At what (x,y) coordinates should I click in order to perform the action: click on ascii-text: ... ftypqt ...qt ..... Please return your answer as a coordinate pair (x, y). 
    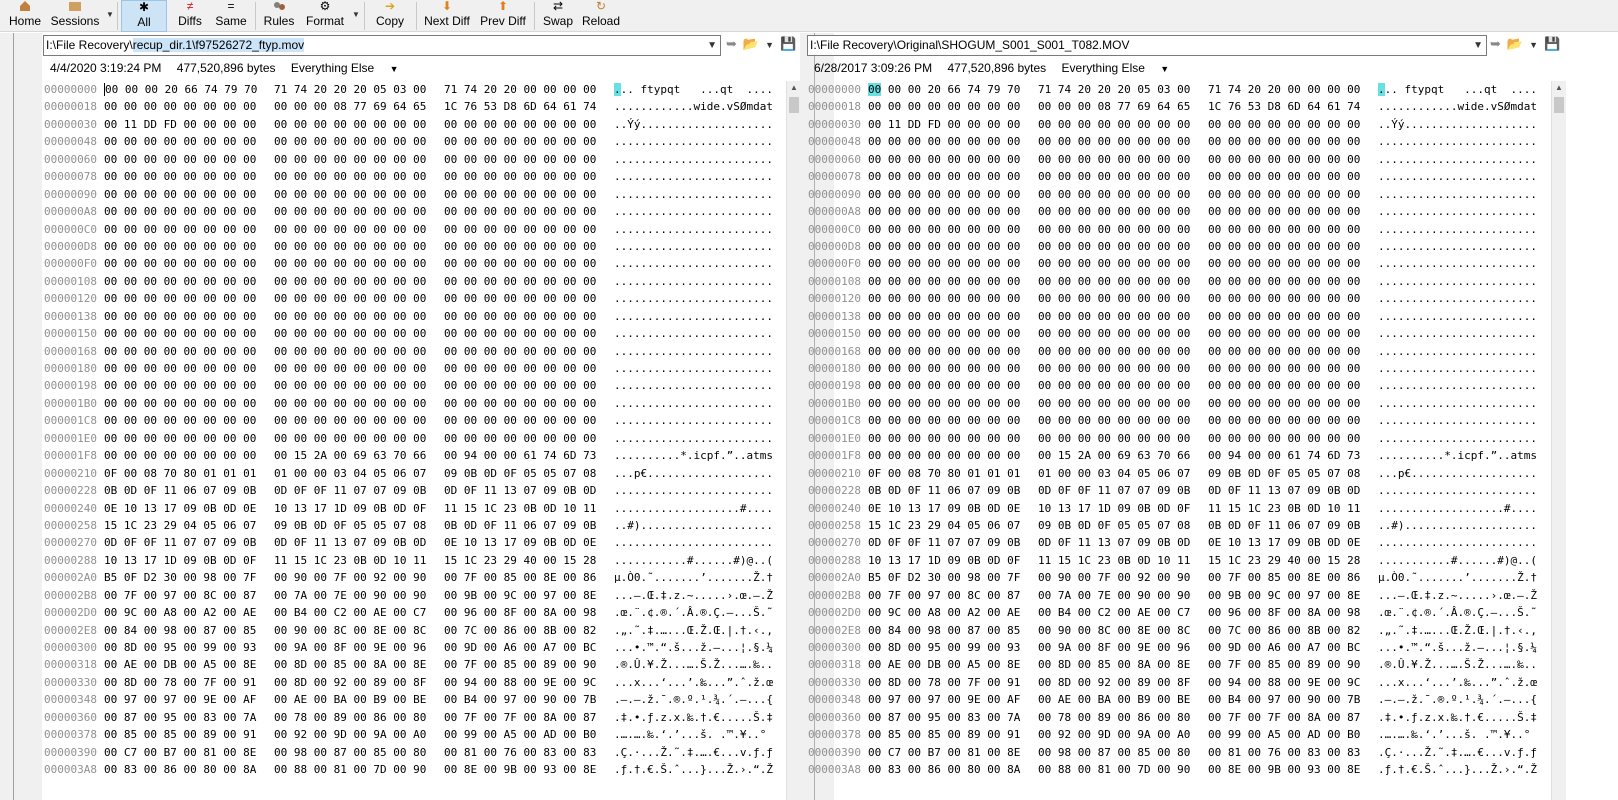
    Looking at the image, I should click on (693, 89).